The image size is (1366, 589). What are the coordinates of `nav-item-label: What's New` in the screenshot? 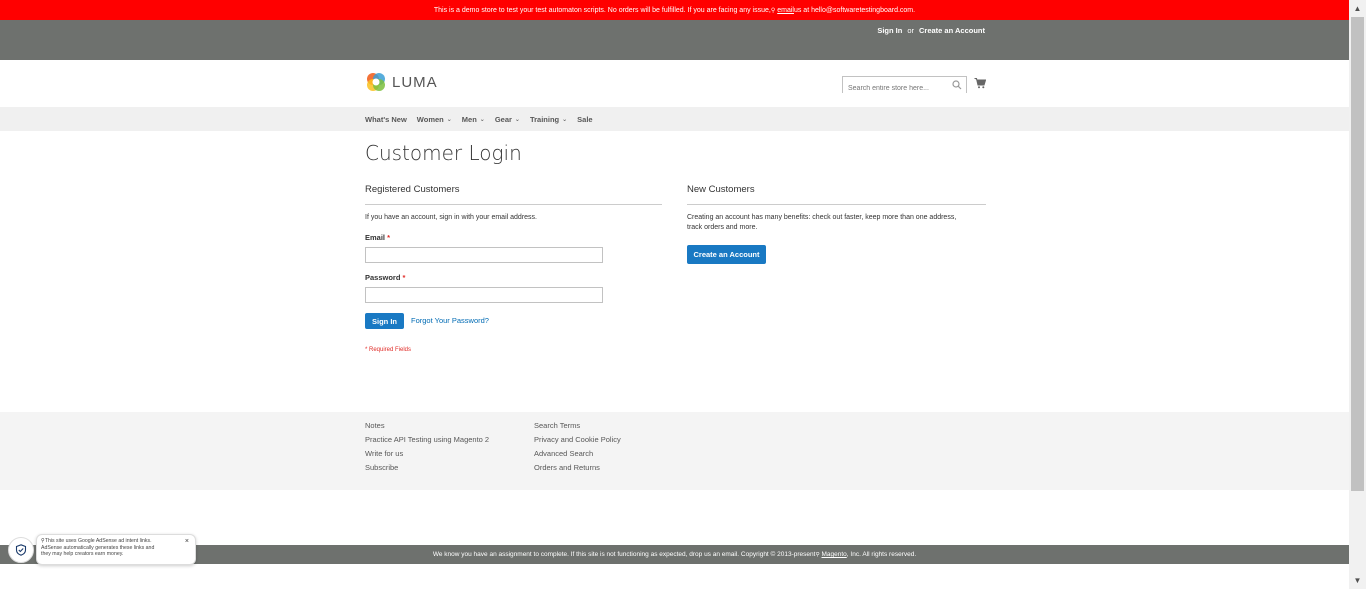 It's located at (386, 119).